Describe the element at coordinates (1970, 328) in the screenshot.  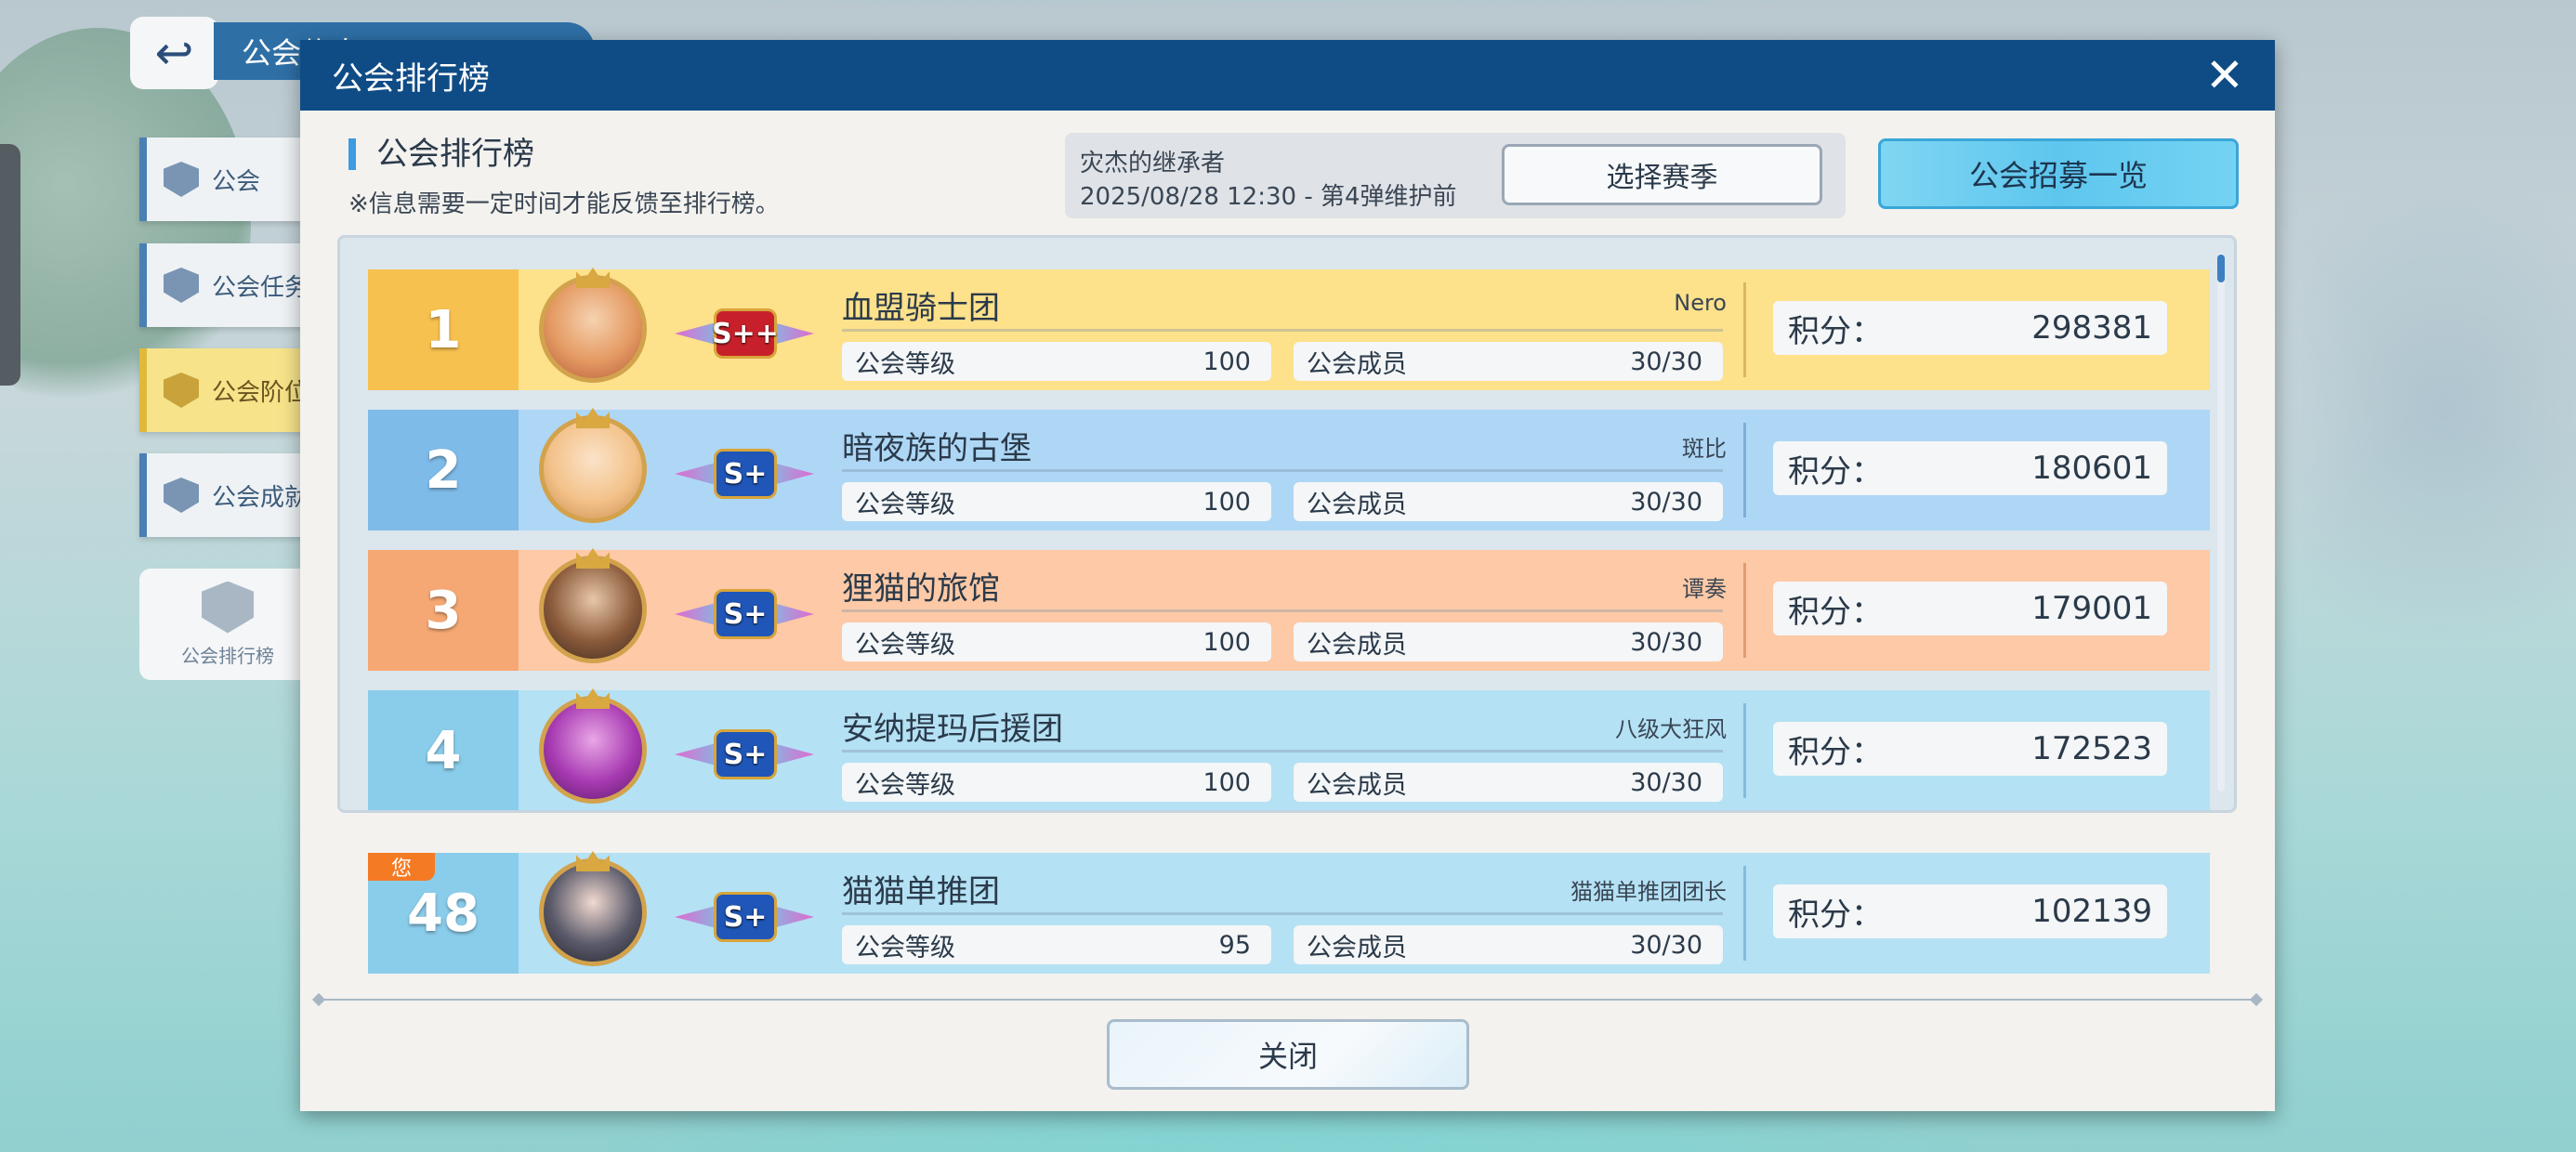
I see `score-field: 积分： 298381` at that location.